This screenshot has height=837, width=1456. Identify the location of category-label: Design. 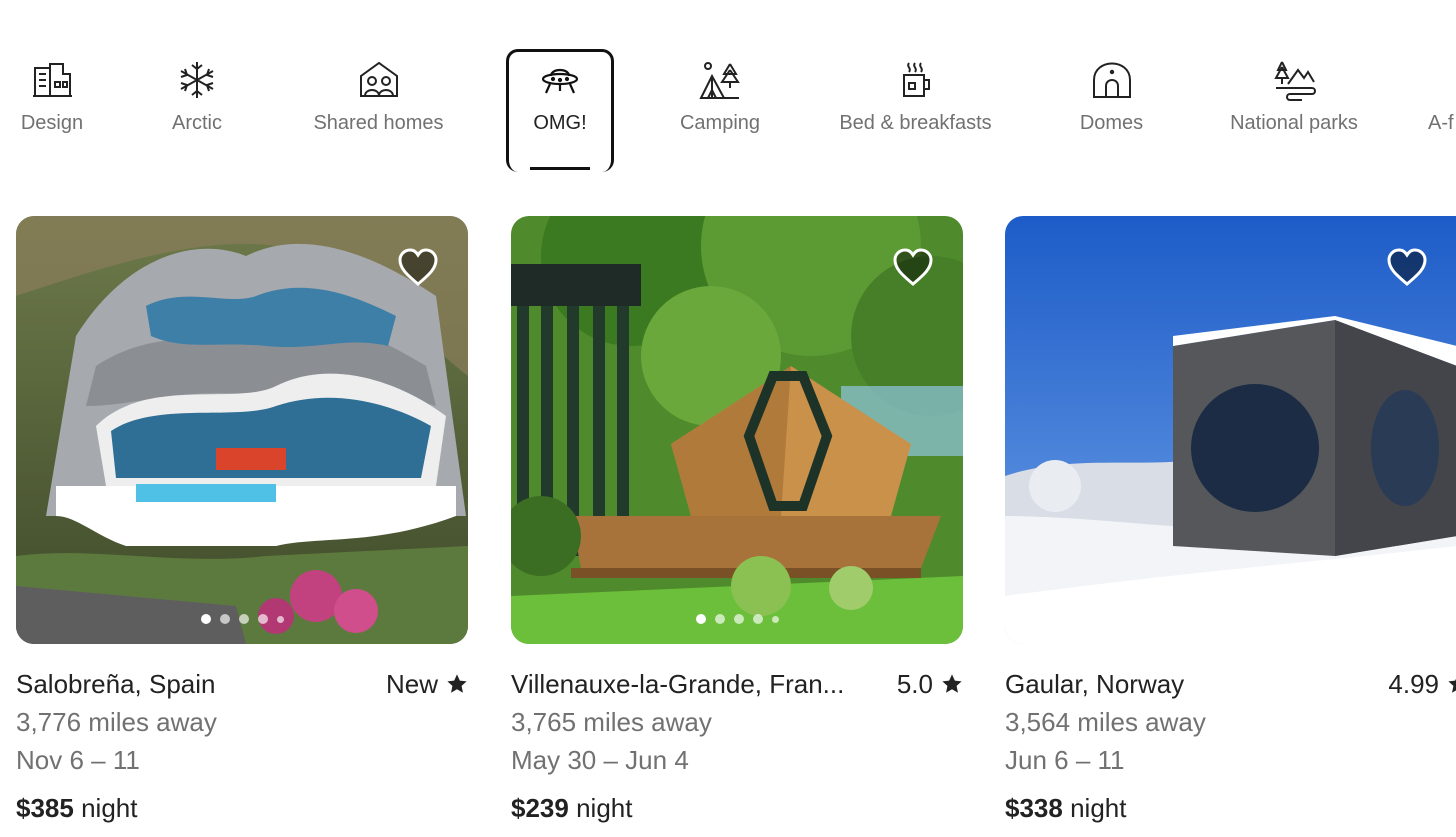
(52, 123).